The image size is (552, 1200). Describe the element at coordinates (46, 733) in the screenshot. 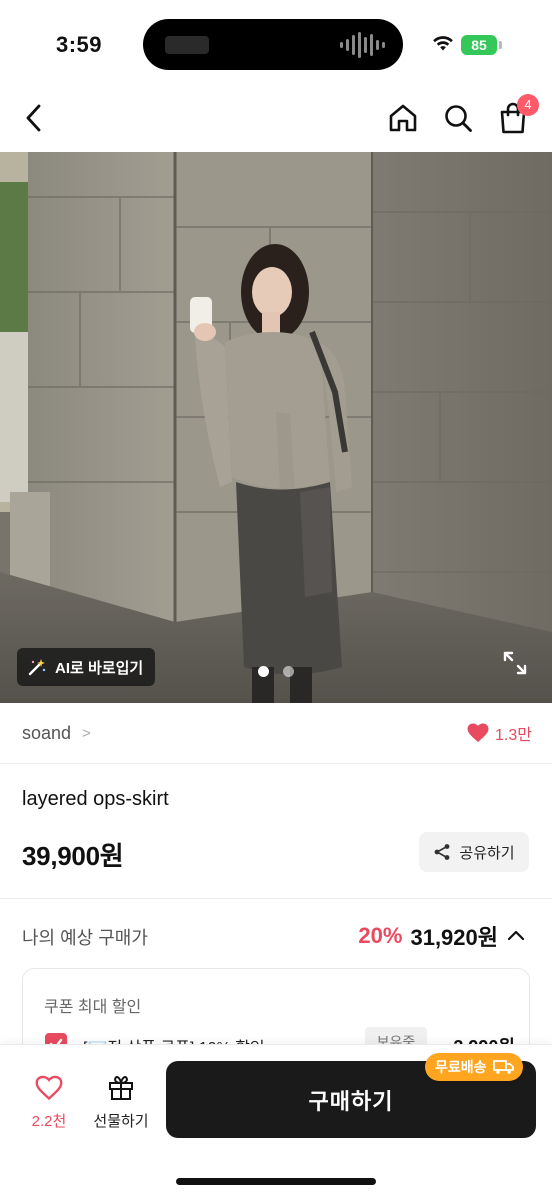

I see `brand-name-link: soand` at that location.